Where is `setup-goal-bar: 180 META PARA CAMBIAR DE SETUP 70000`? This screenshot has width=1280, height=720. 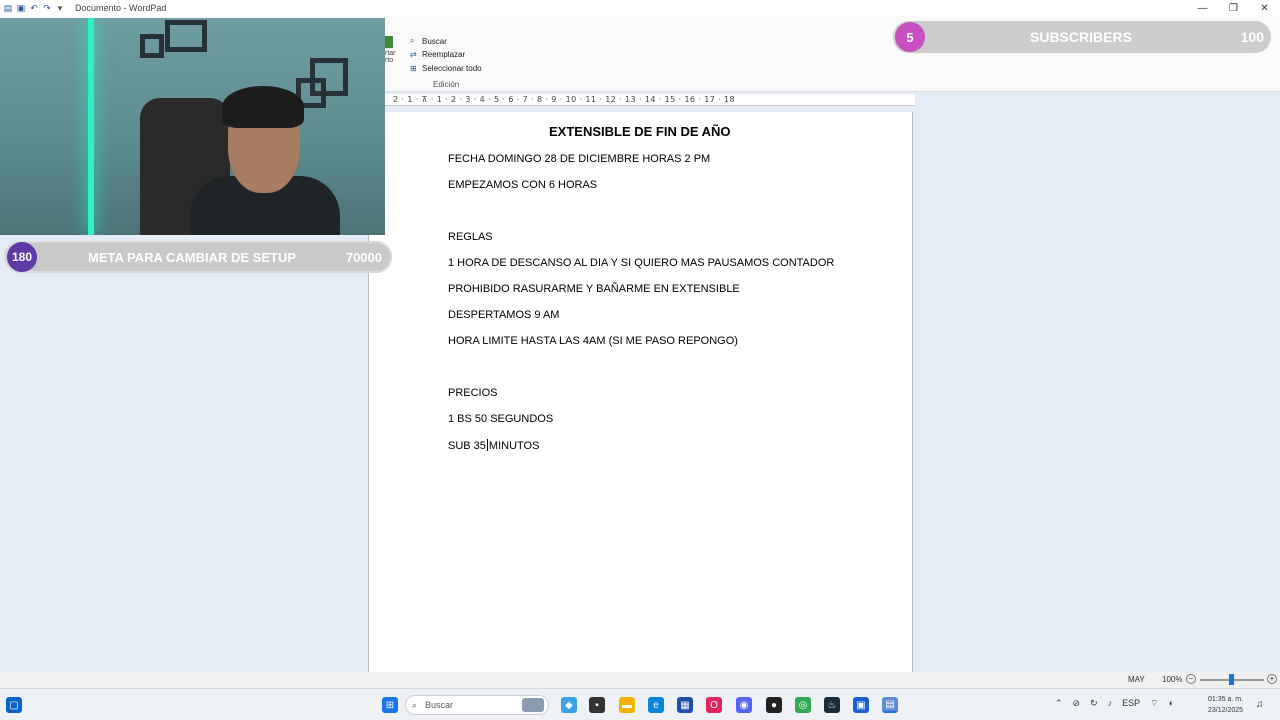
setup-goal-bar: 180 META PARA CAMBIAR DE SETUP 70000 is located at coordinates (198, 257).